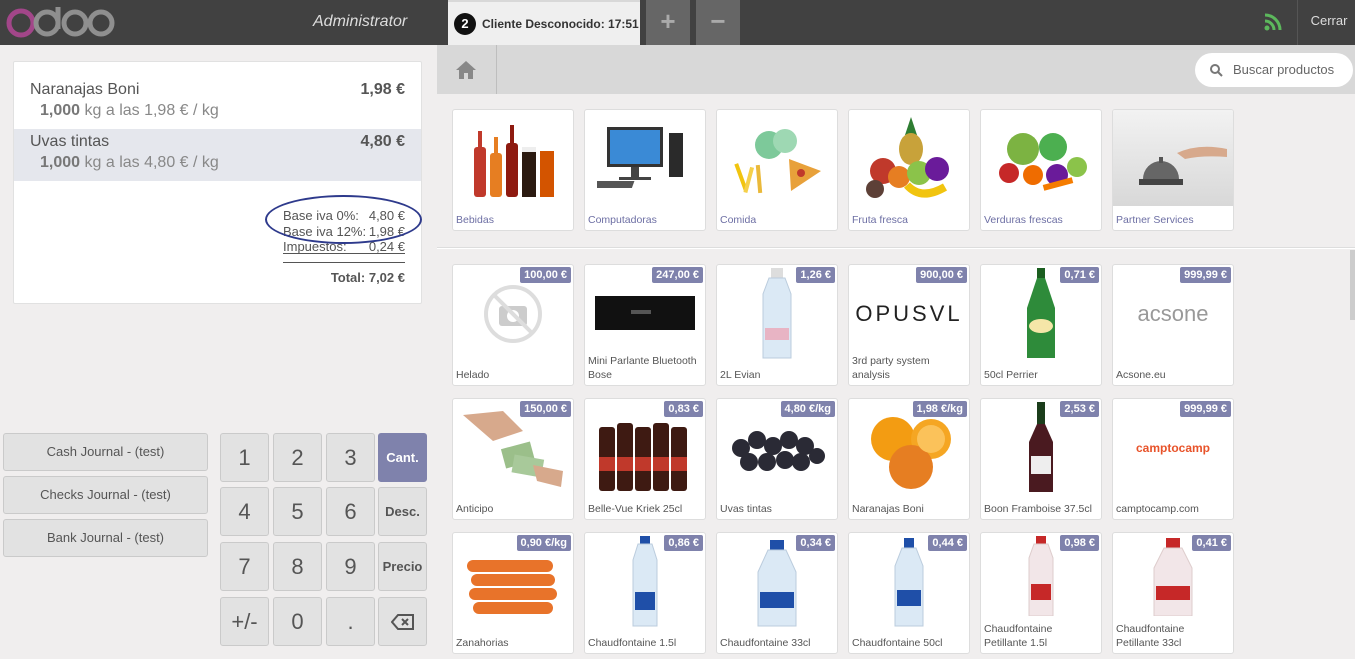 The width and height of the screenshot is (1355, 659). Describe the element at coordinates (1173, 593) in the screenshot. I see `product-chaudfontaine-petillante-33cl: 0,41 € Chaudfontaine Petillante 33cl` at that location.